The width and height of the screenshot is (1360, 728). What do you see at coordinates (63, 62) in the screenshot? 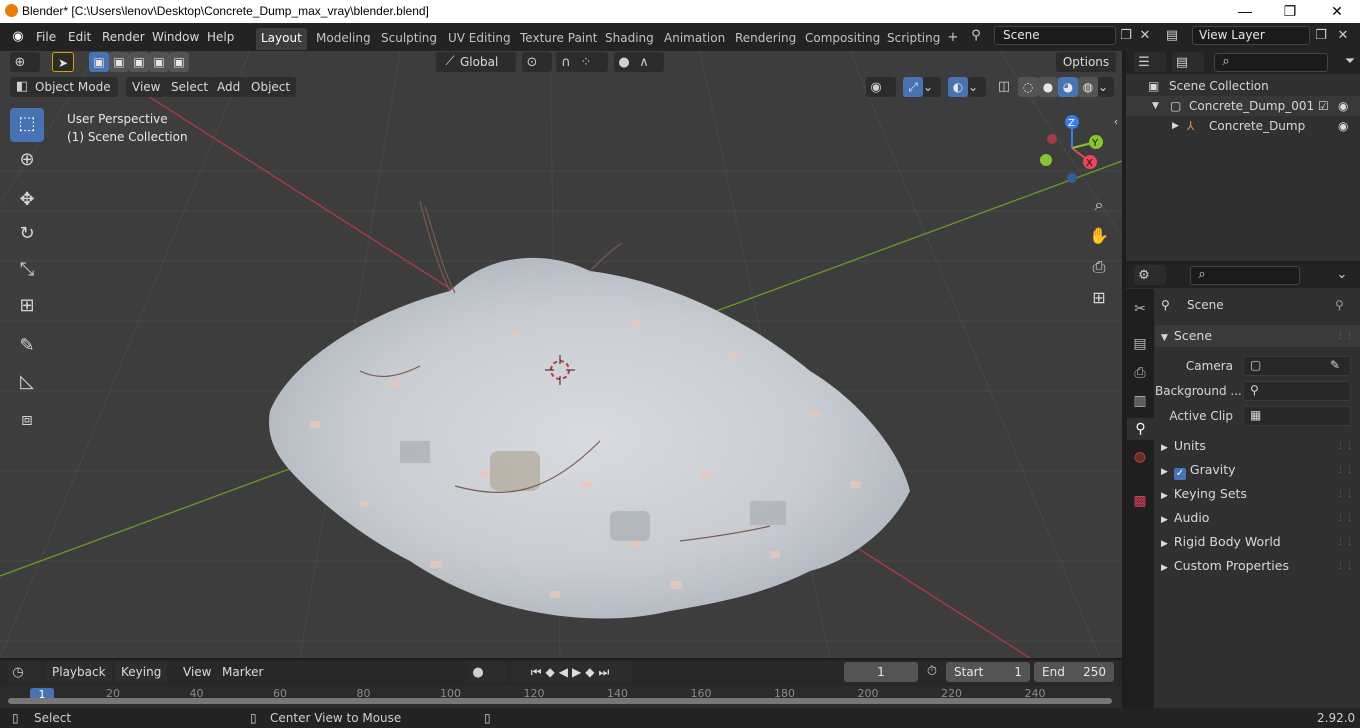
I see `select-box-mode-button: ➤` at bounding box center [63, 62].